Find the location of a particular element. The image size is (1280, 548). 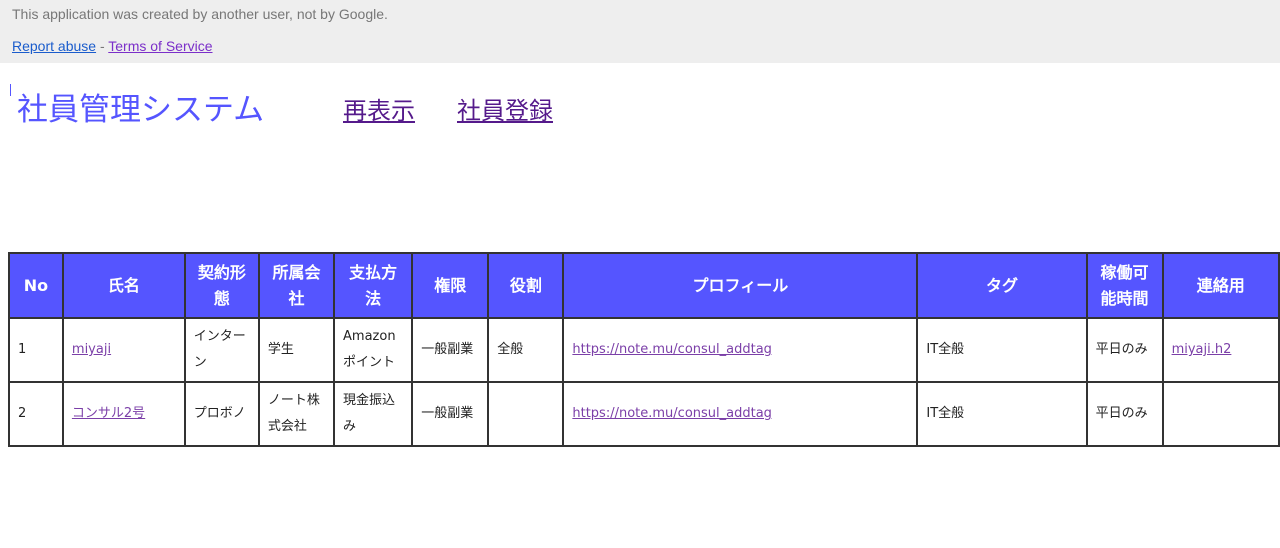

column-header-profile: プロフィール is located at coordinates (740, 285).